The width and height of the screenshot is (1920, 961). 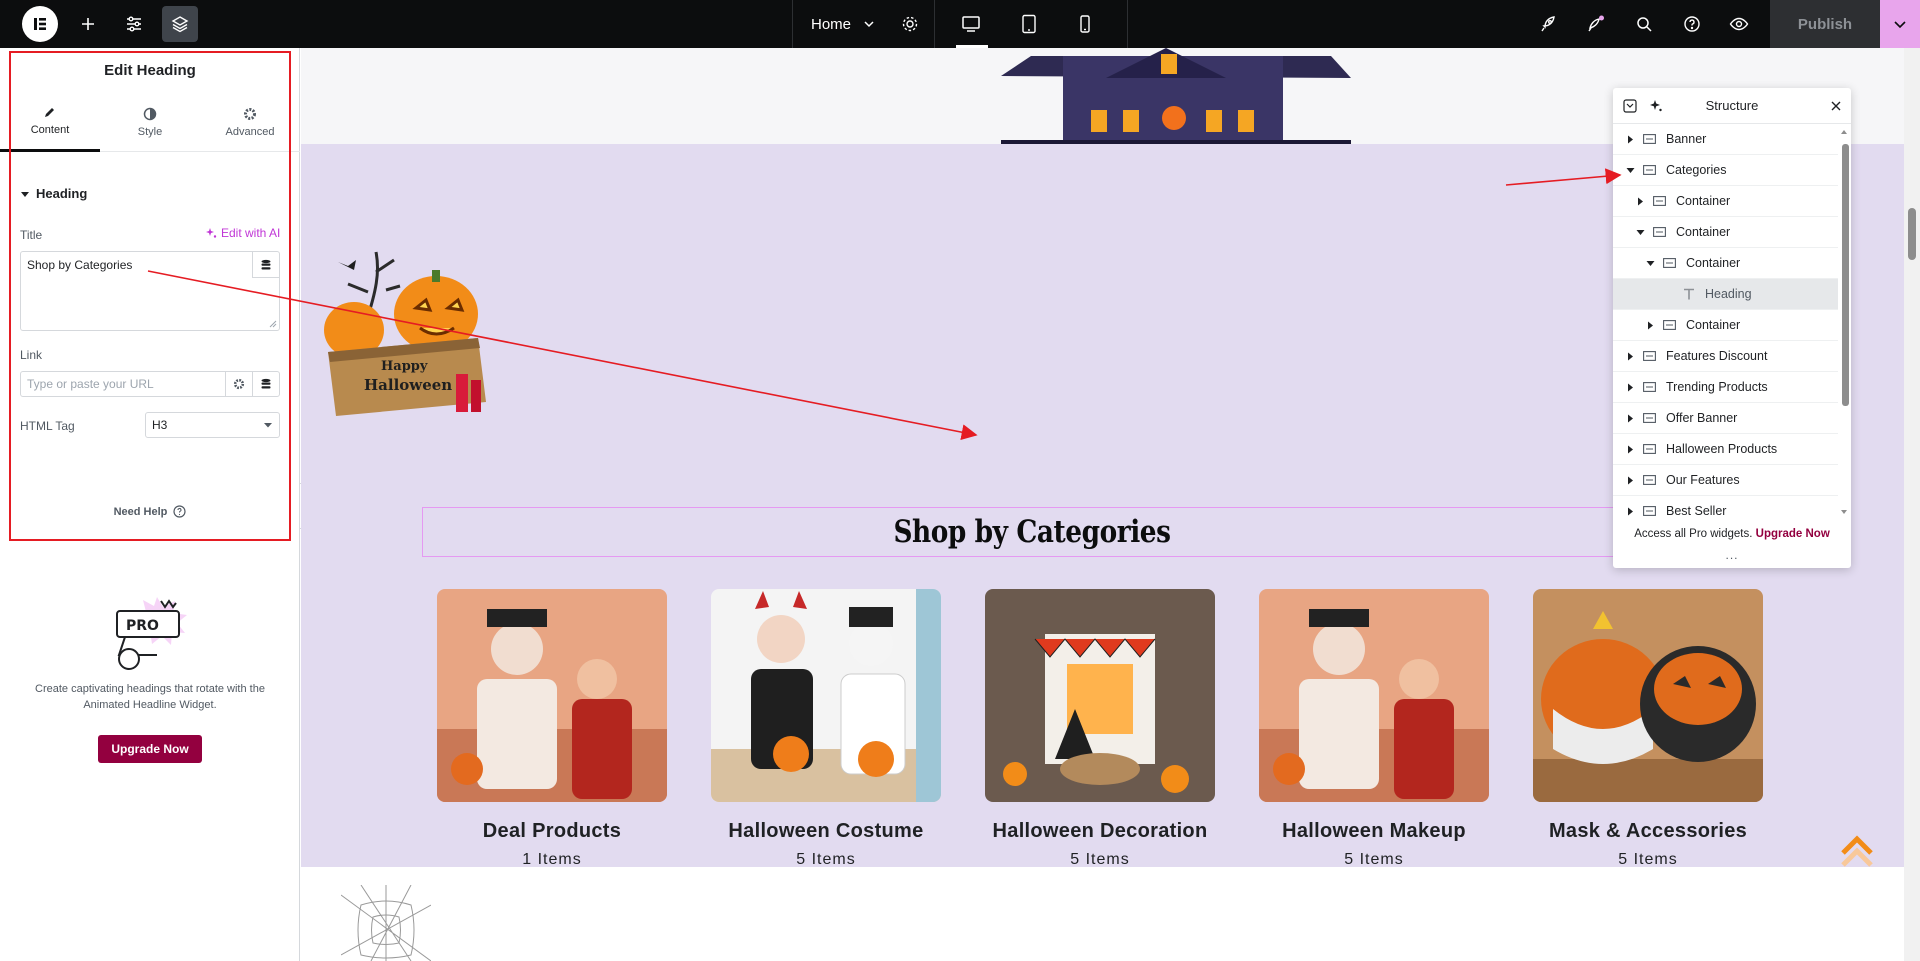 I want to click on category-card: Mask & Accessories 5 Items, so click(x=1648, y=729).